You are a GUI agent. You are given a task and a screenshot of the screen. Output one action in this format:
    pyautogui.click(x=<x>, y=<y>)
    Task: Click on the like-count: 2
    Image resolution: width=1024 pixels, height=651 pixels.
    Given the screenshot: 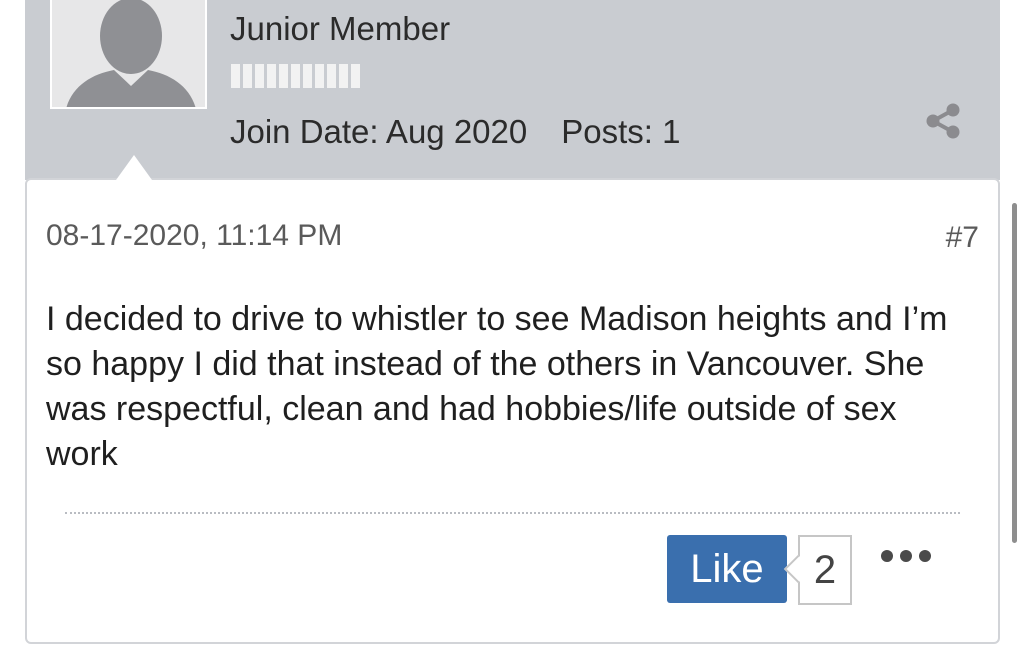 What is the action you would take?
    pyautogui.click(x=825, y=570)
    